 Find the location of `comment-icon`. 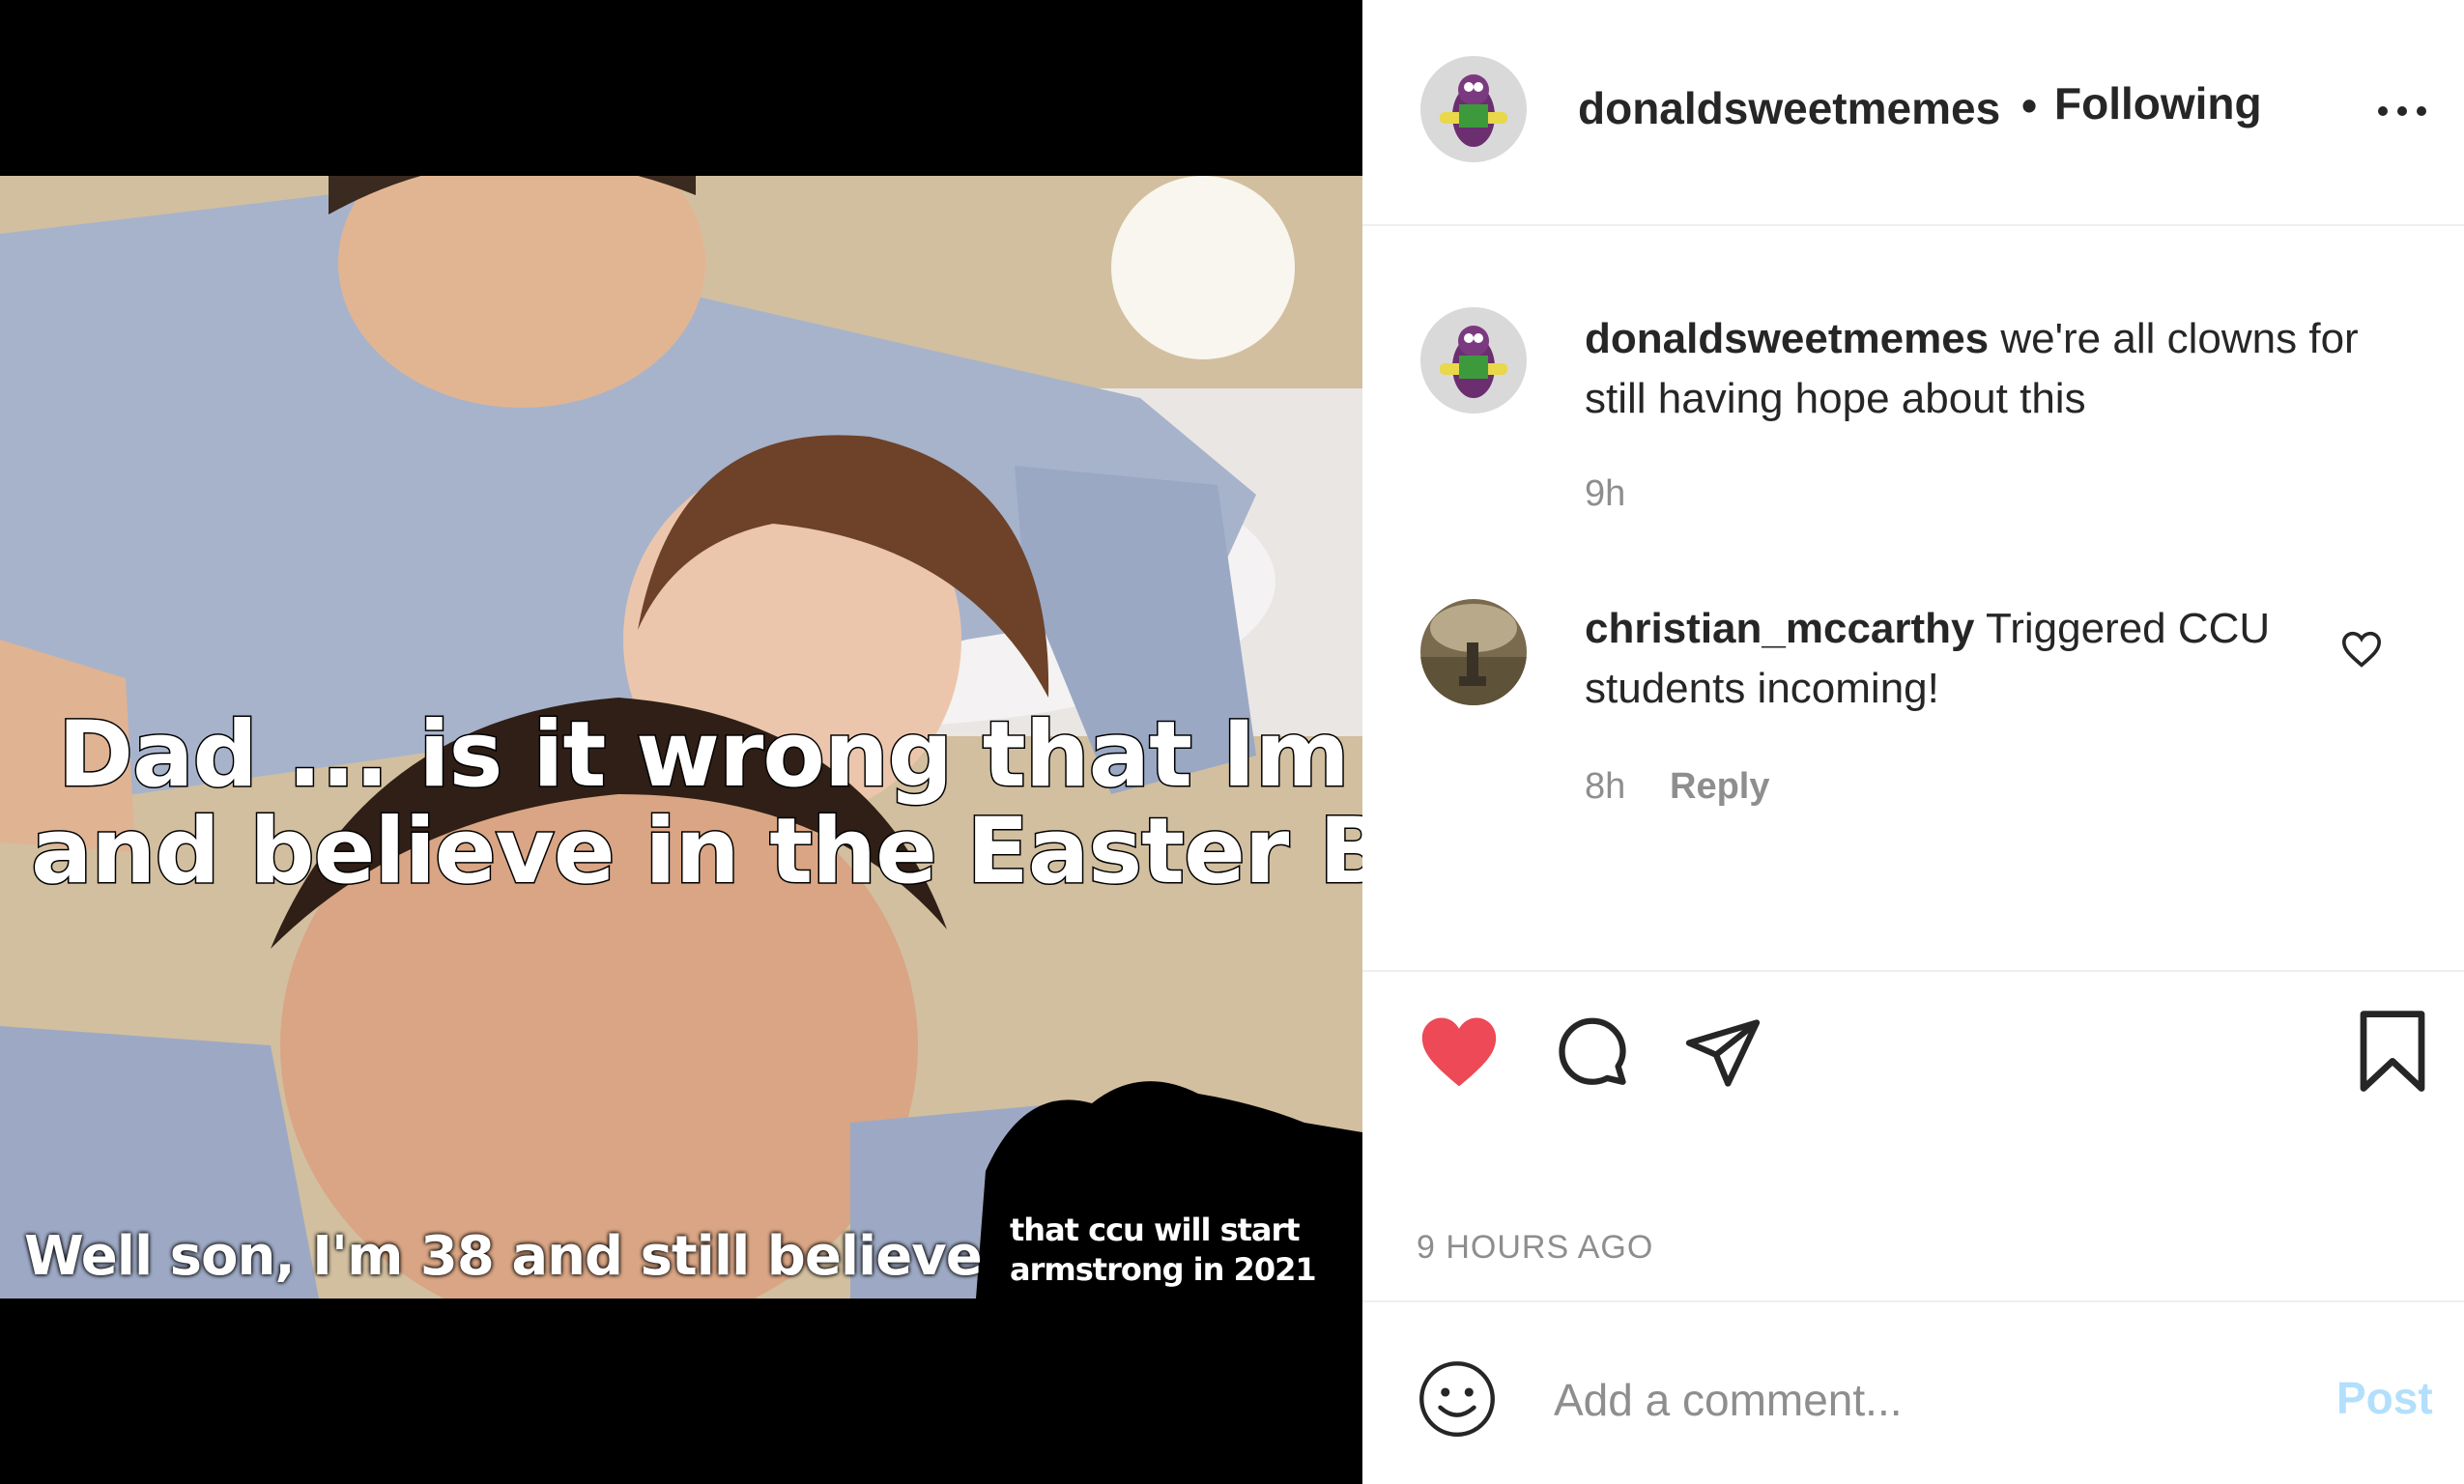

comment-icon is located at coordinates (1592, 1054).